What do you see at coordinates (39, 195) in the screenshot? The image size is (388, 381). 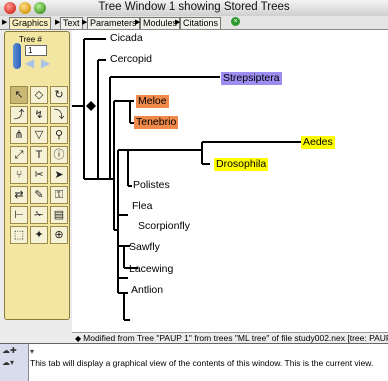 I see `paint-tool-icon: ✎` at bounding box center [39, 195].